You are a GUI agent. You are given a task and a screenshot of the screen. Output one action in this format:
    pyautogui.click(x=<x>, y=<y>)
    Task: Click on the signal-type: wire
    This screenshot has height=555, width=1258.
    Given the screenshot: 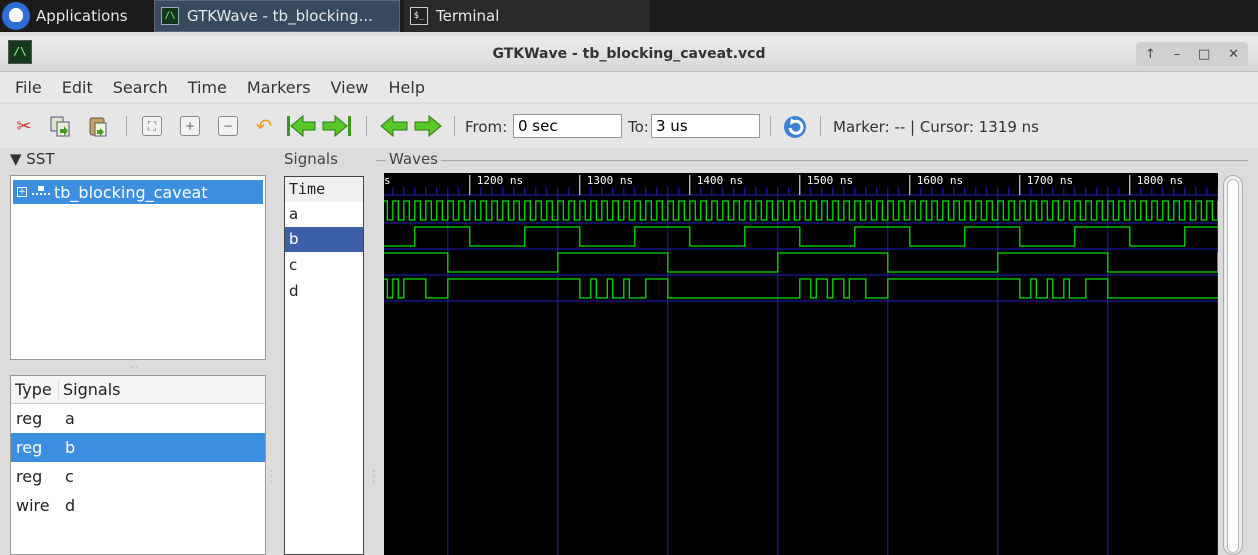 What is the action you would take?
    pyautogui.click(x=33, y=505)
    